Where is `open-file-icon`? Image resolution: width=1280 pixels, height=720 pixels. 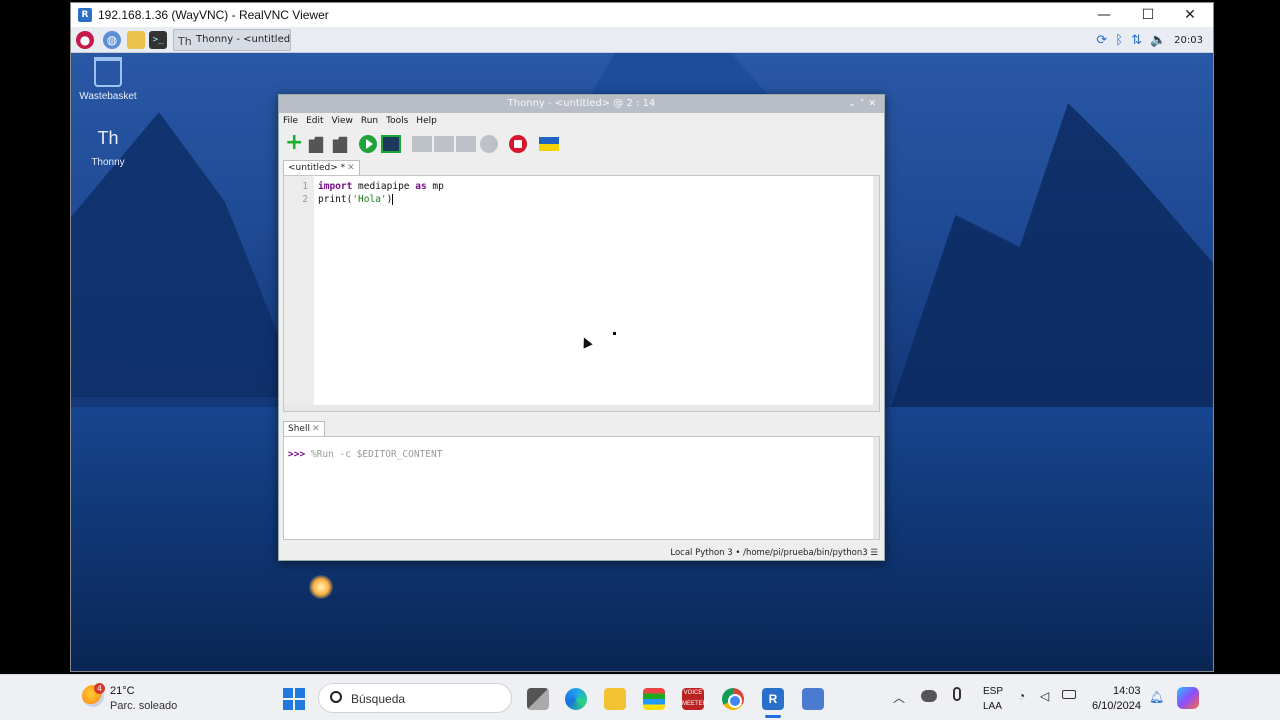 open-file-icon is located at coordinates (316, 144).